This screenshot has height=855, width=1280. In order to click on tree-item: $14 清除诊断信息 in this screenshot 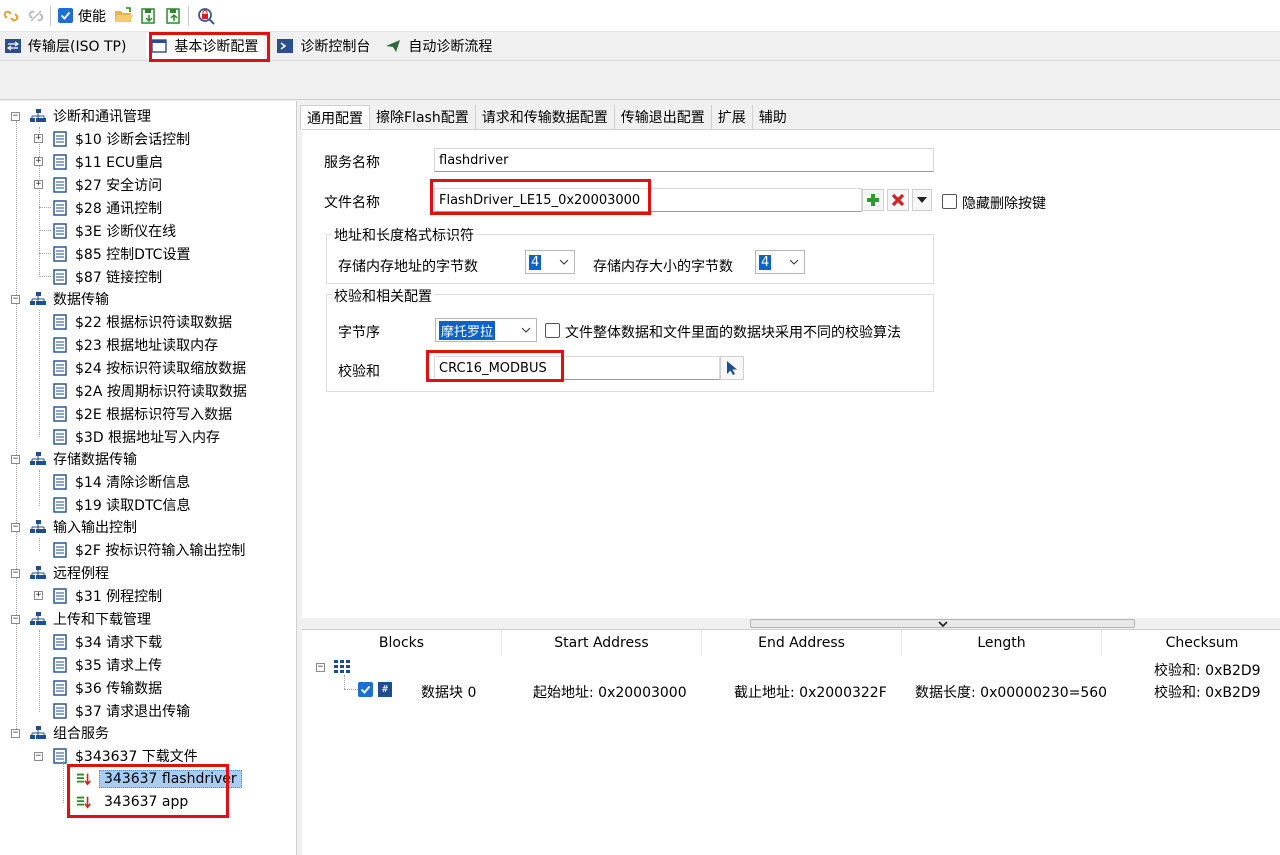, I will do `click(121, 482)`.